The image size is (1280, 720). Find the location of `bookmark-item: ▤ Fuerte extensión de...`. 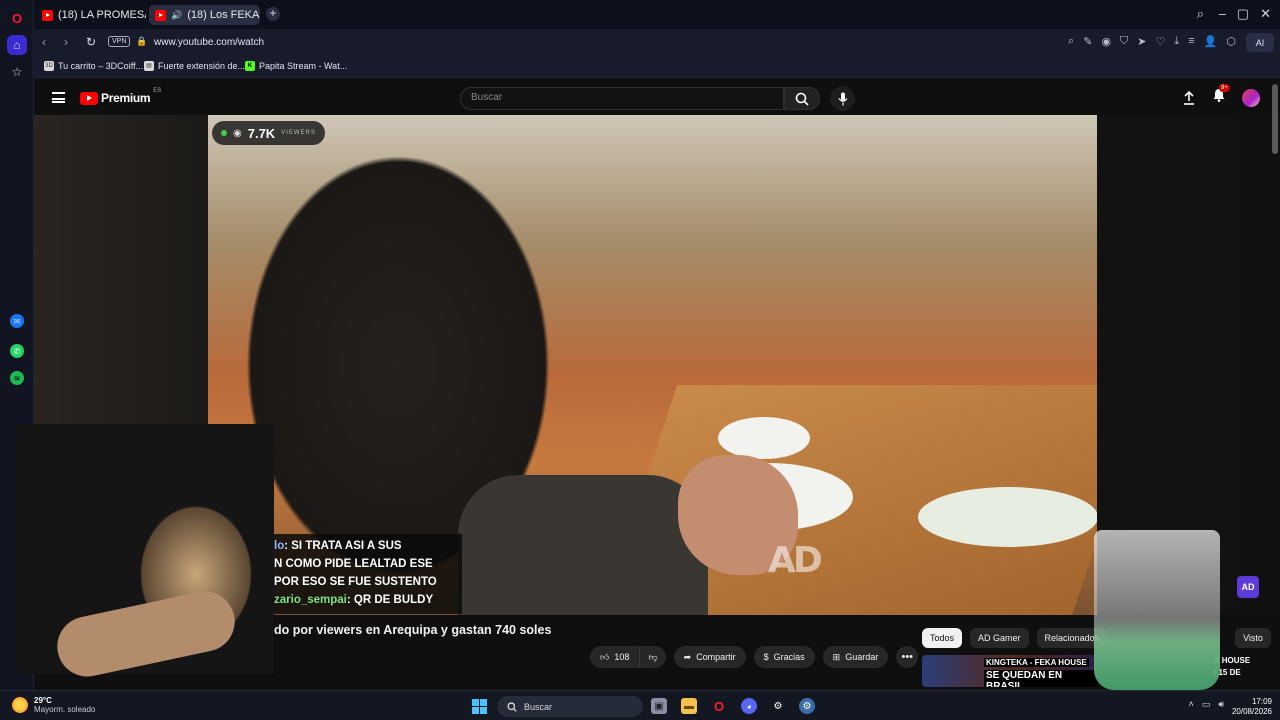

bookmark-item: ▤ Fuerte extensión de... is located at coordinates (194, 66).